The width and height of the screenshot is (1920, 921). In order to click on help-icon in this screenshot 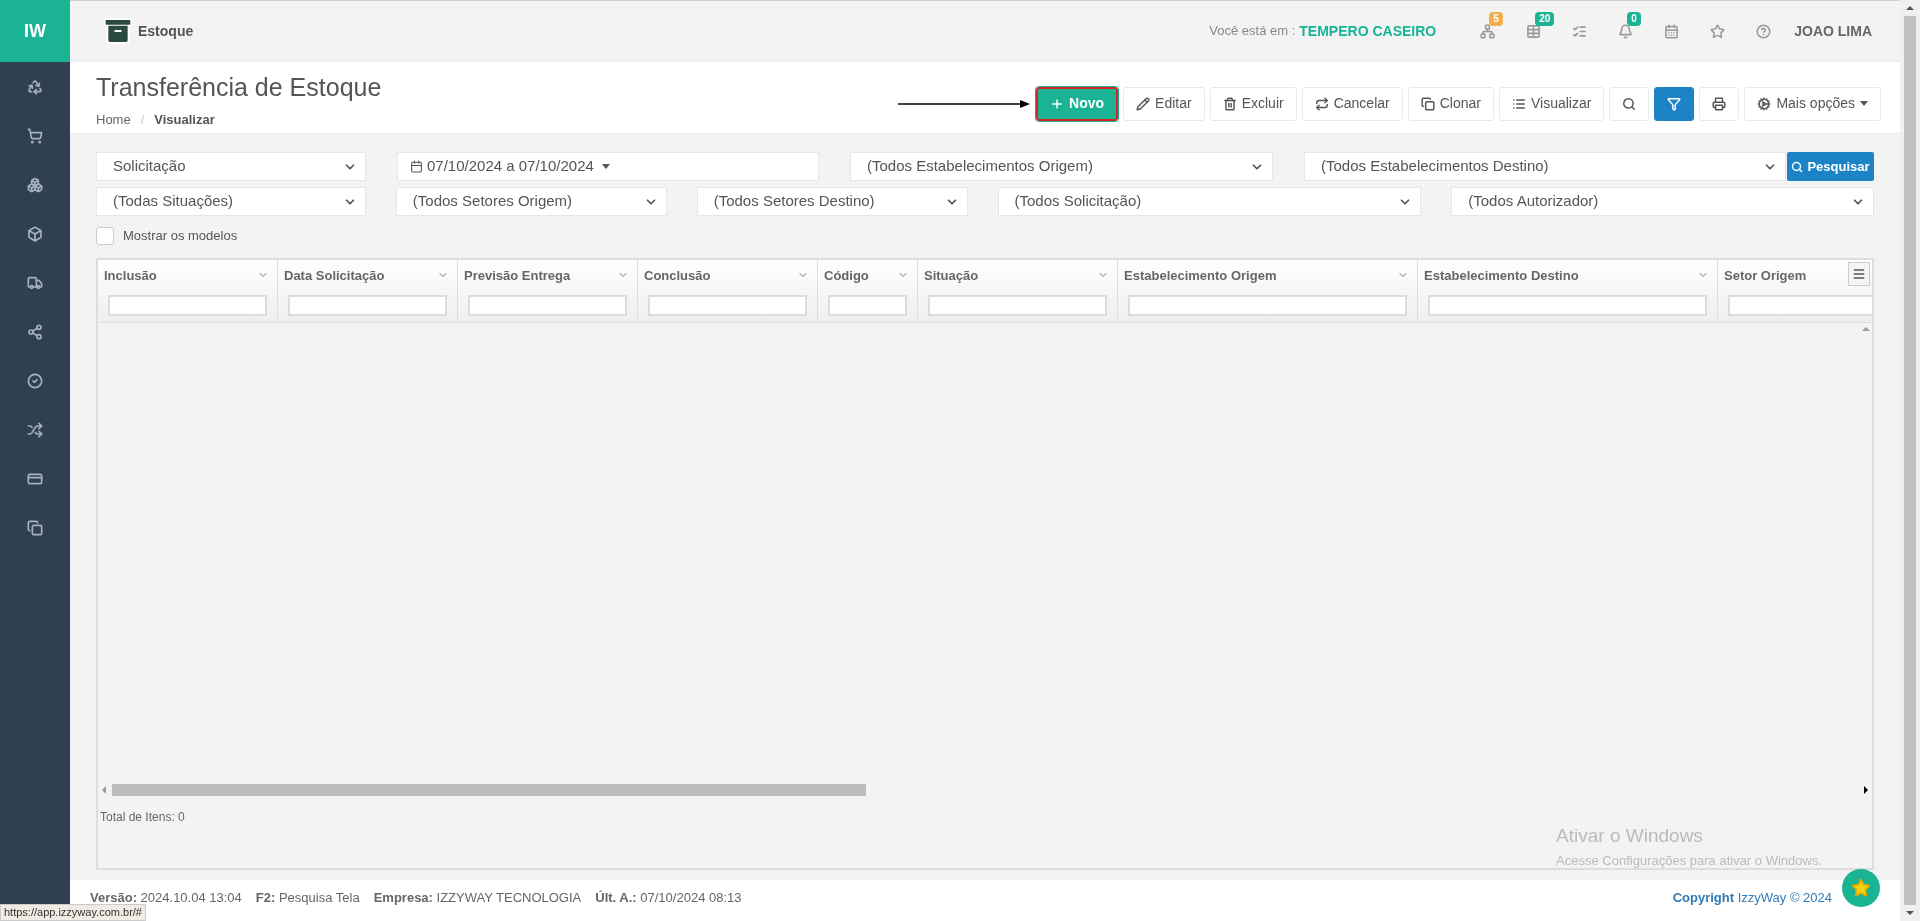, I will do `click(1763, 31)`.